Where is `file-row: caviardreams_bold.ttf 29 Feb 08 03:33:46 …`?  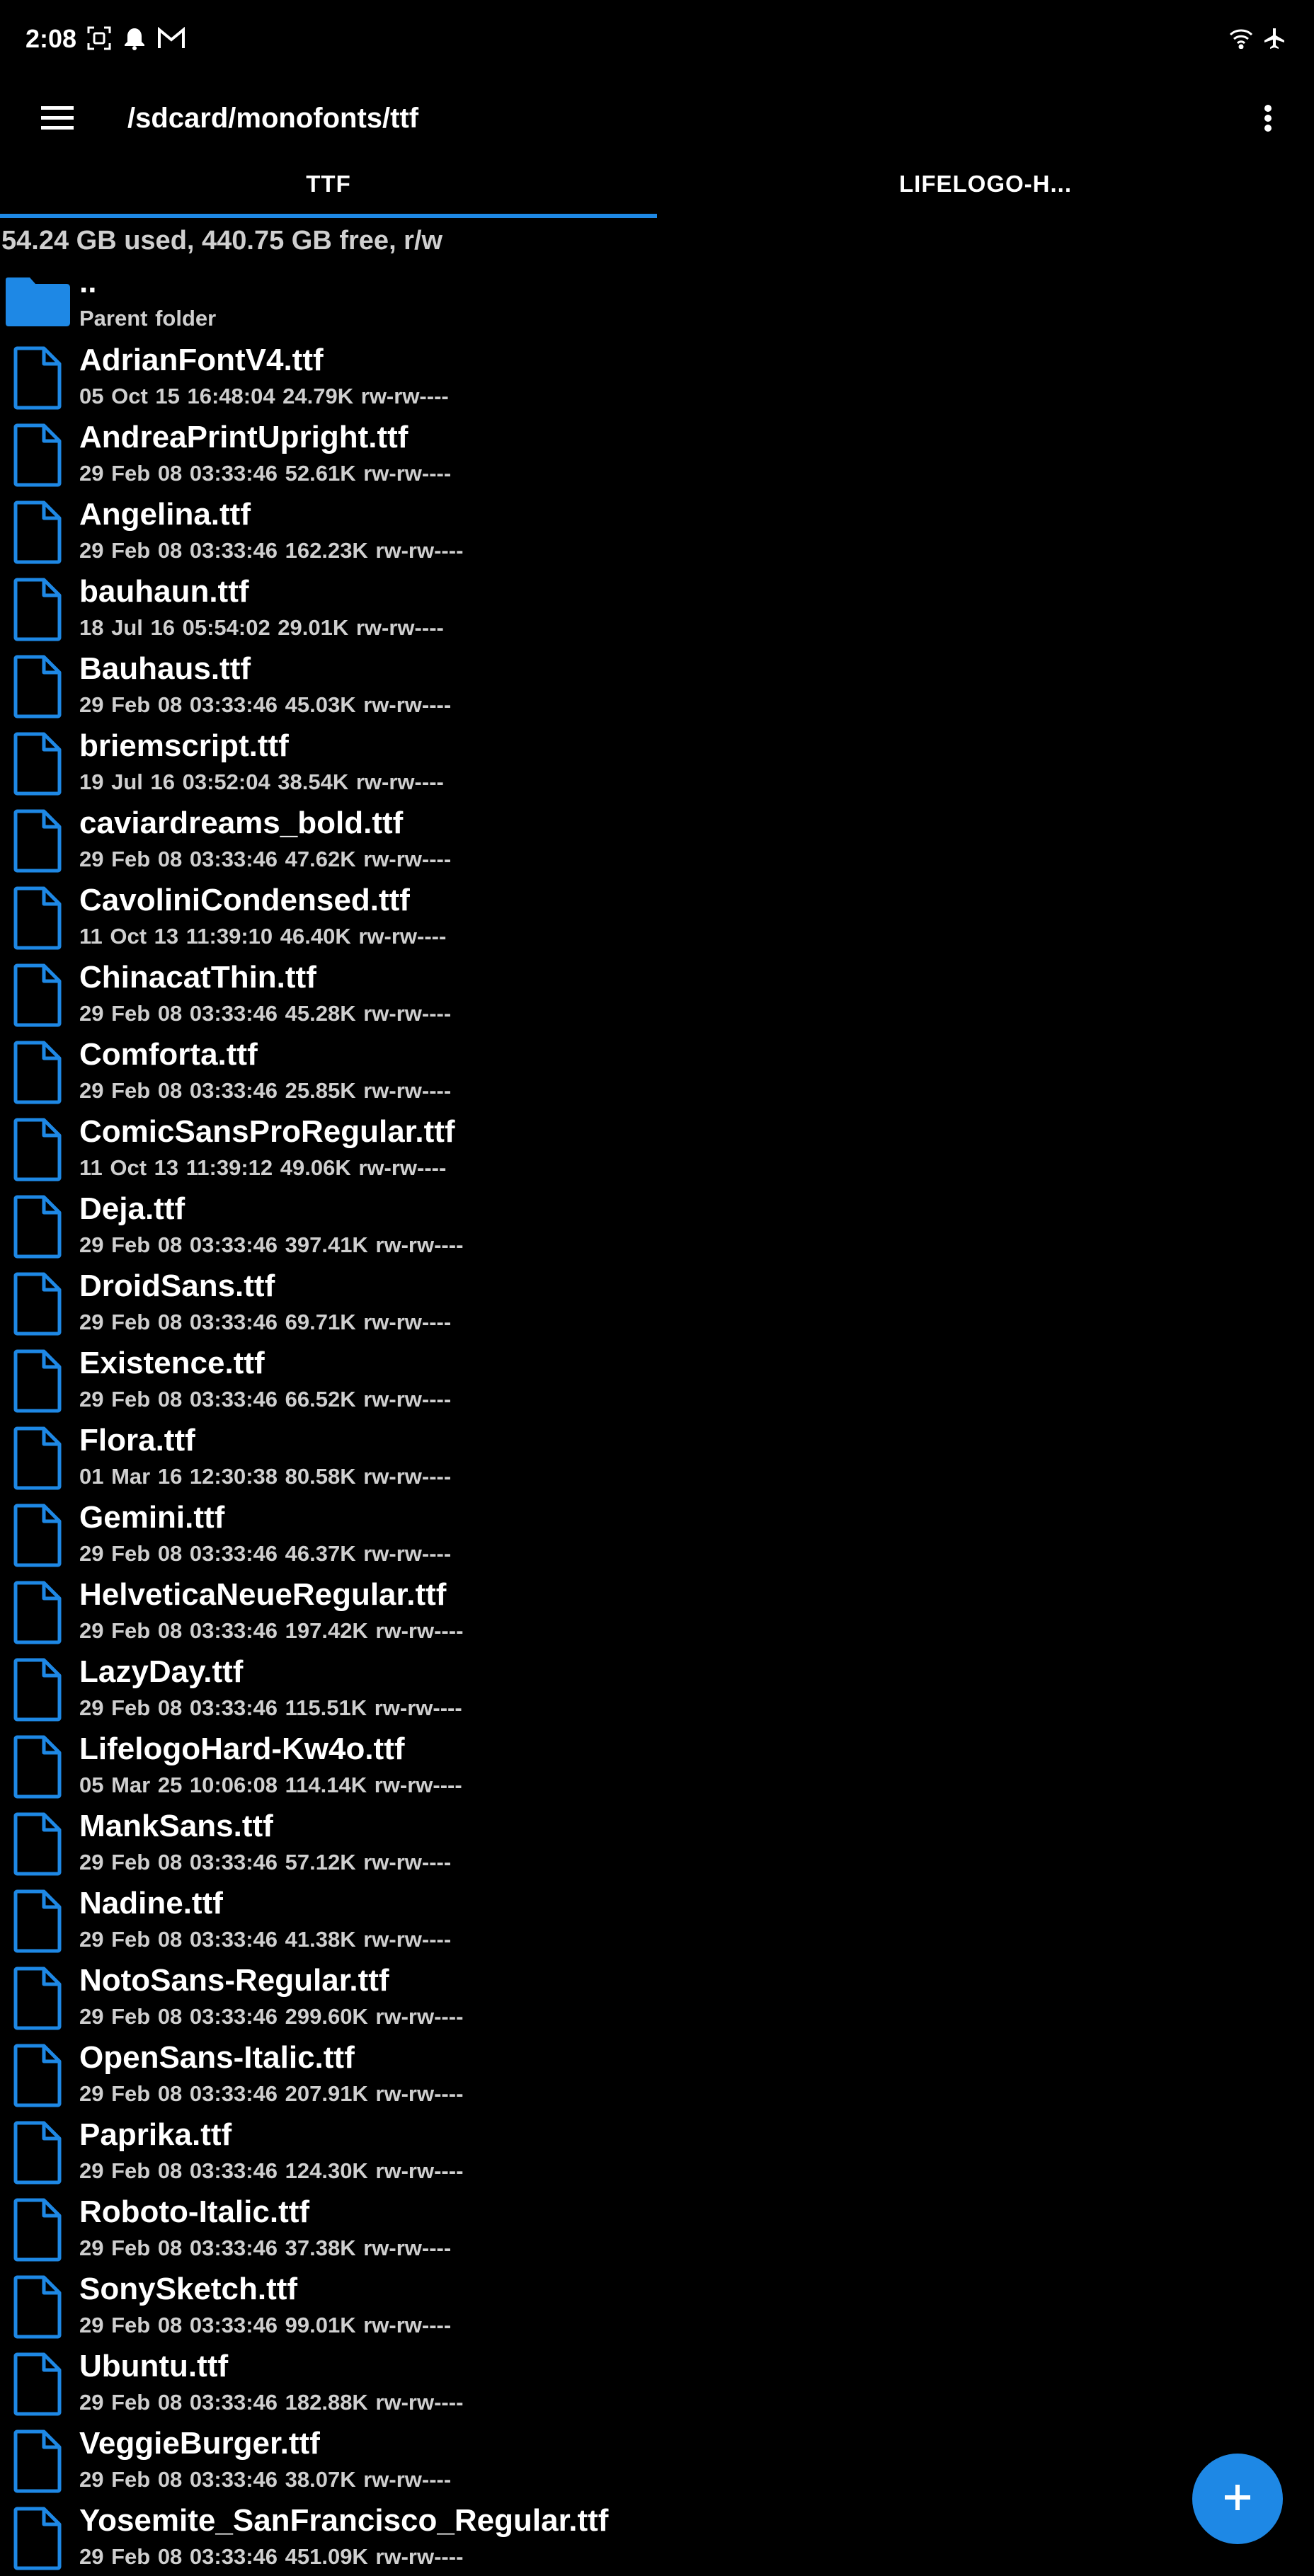
file-row: caviardreams_bold.ttf 29 Feb 08 03:33:46 … is located at coordinates (657, 839).